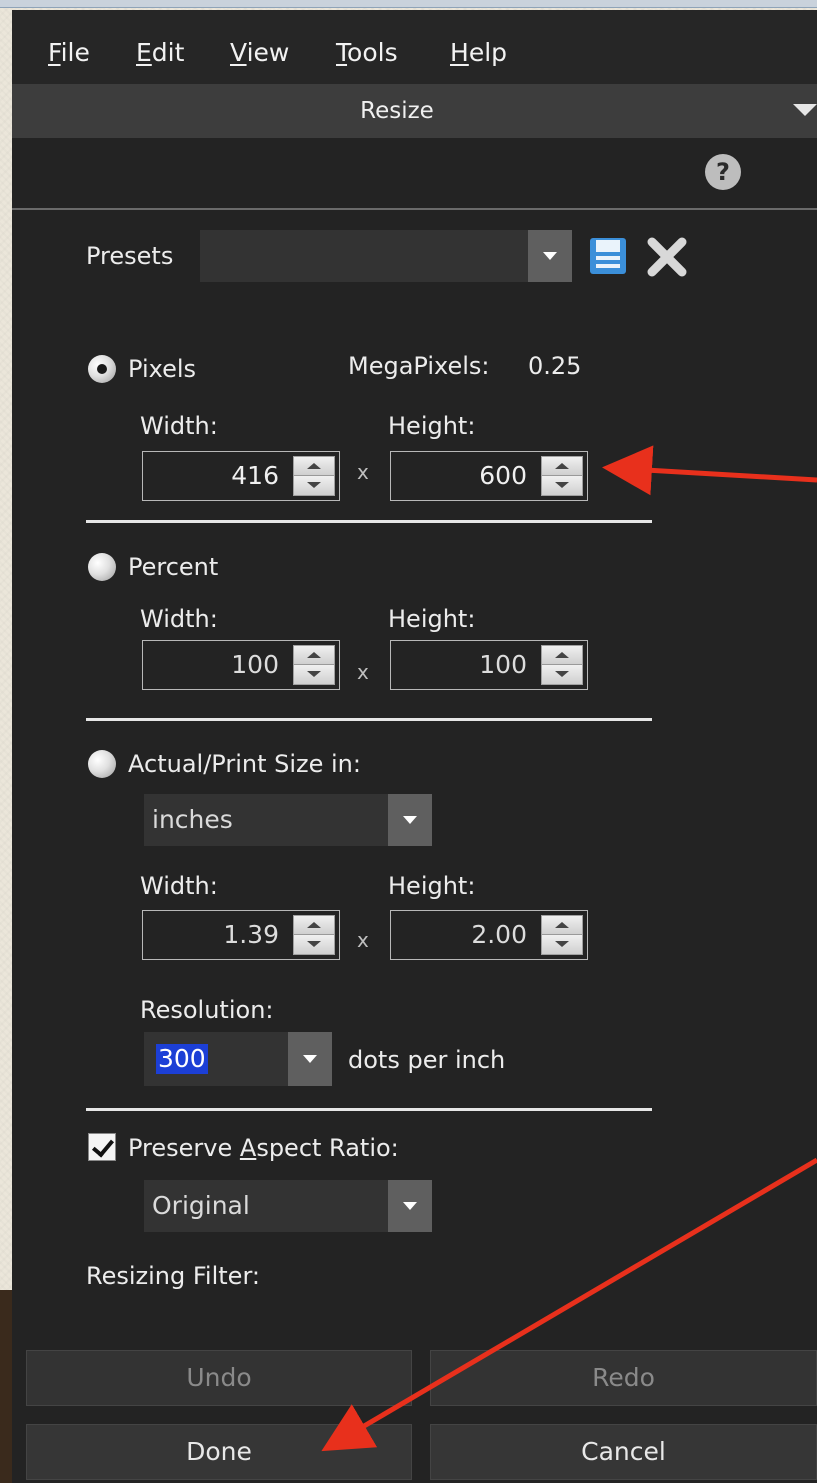 The image size is (817, 1483). I want to click on menu-help: Help, so click(478, 52).